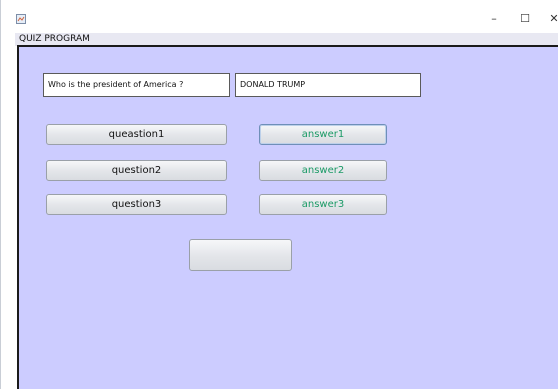 The height and width of the screenshot is (389, 558). I want to click on close-button: ✕, so click(549, 19).